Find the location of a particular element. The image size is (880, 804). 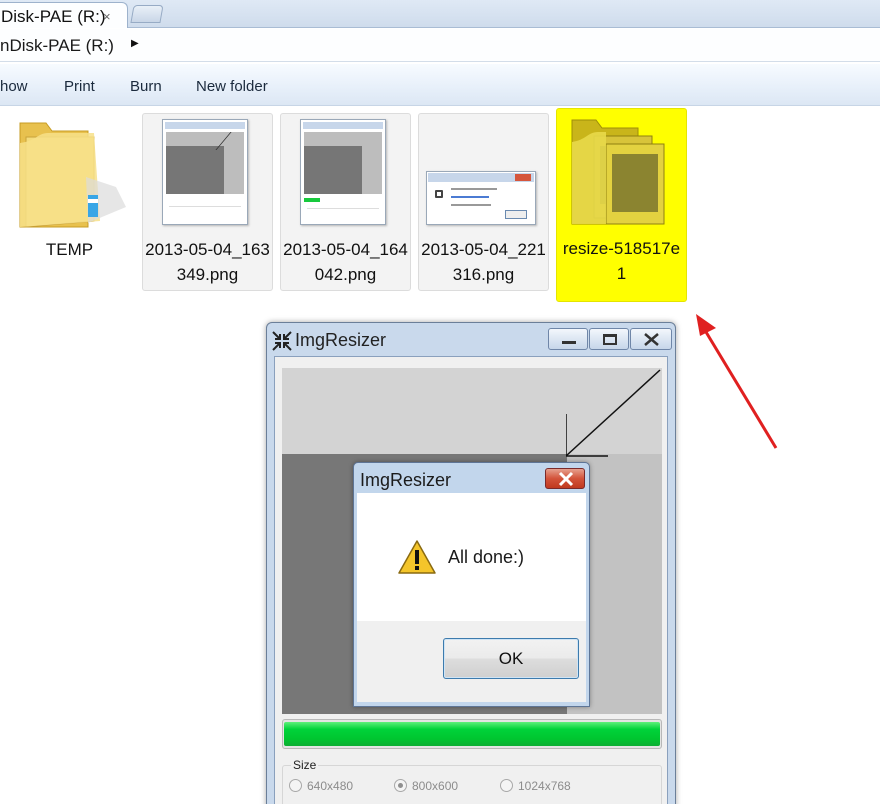

warning-icon is located at coordinates (417, 557).